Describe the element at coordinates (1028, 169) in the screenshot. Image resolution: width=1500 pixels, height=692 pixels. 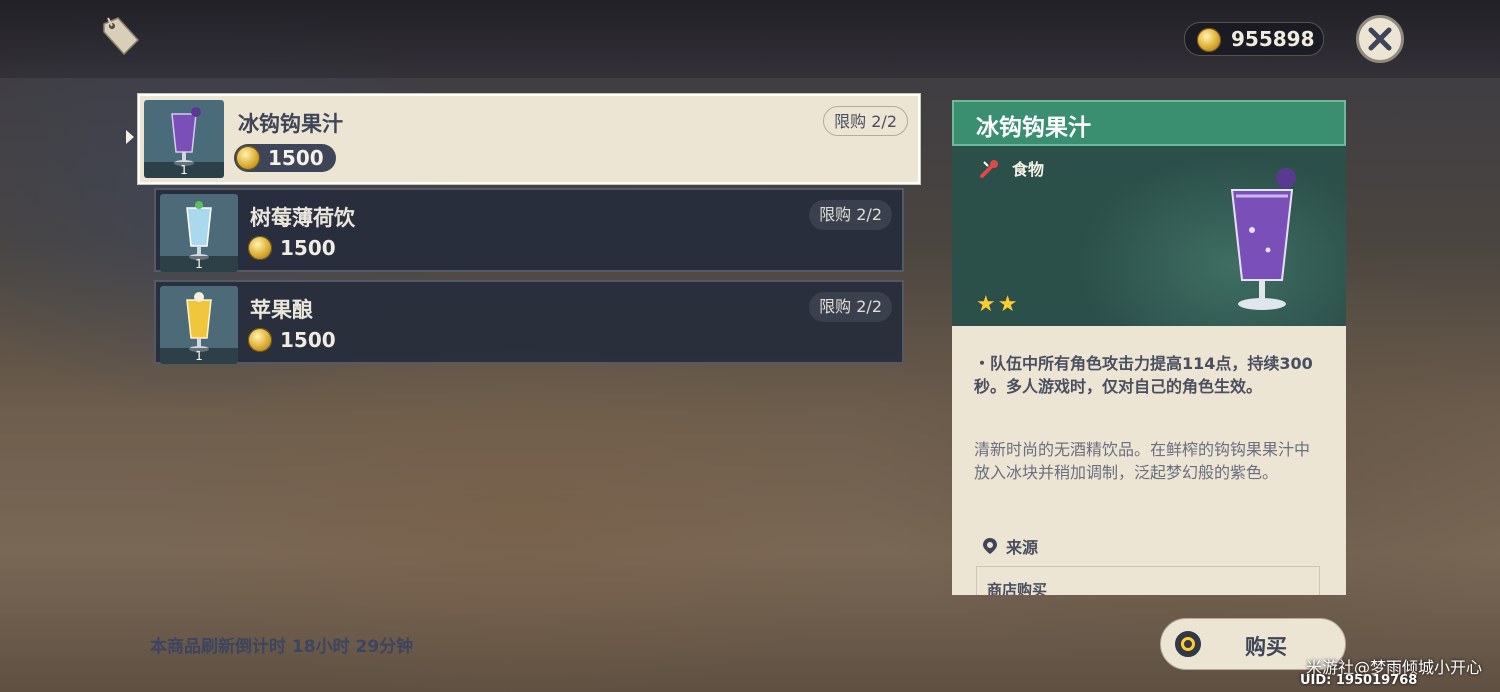
I see `category-label: 食物` at that location.